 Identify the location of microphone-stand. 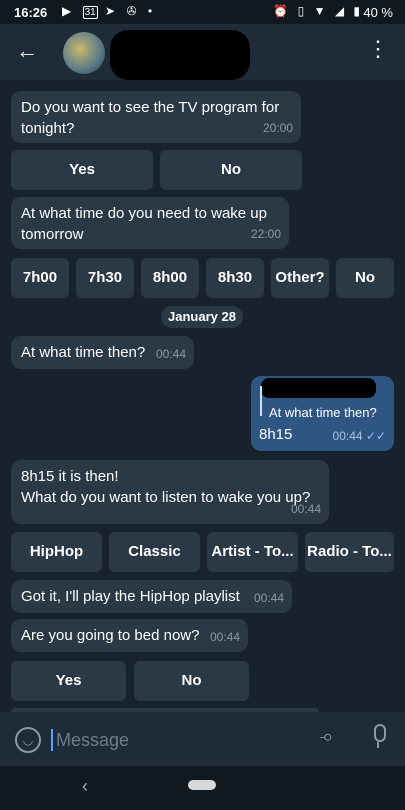
(378, 745).